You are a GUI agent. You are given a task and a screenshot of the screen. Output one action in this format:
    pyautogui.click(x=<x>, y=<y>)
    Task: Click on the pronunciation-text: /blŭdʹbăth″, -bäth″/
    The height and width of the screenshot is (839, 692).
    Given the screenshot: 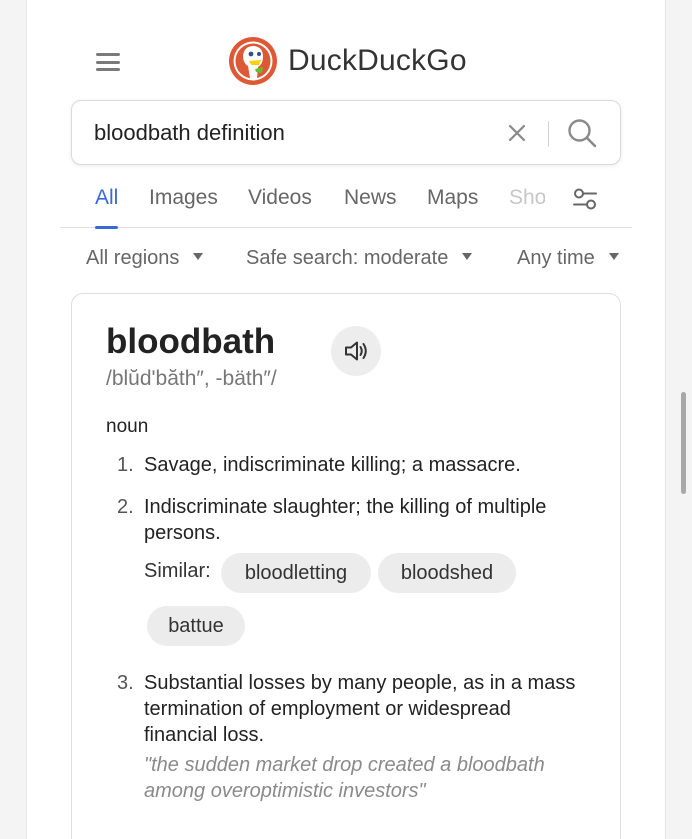 What is the action you would take?
    pyautogui.click(x=191, y=378)
    